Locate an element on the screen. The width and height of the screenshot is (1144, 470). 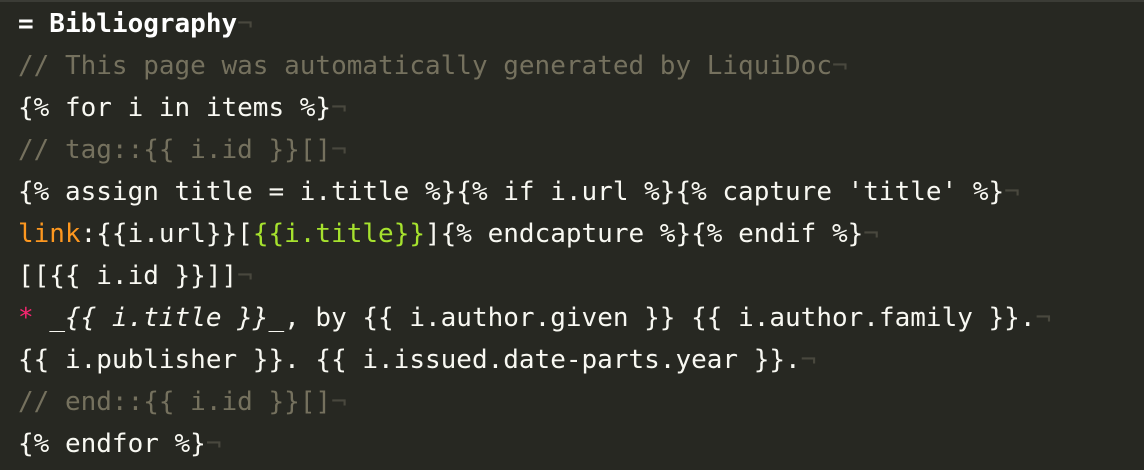
italic-title: _{{ i.title }}_ is located at coordinates (167, 318).